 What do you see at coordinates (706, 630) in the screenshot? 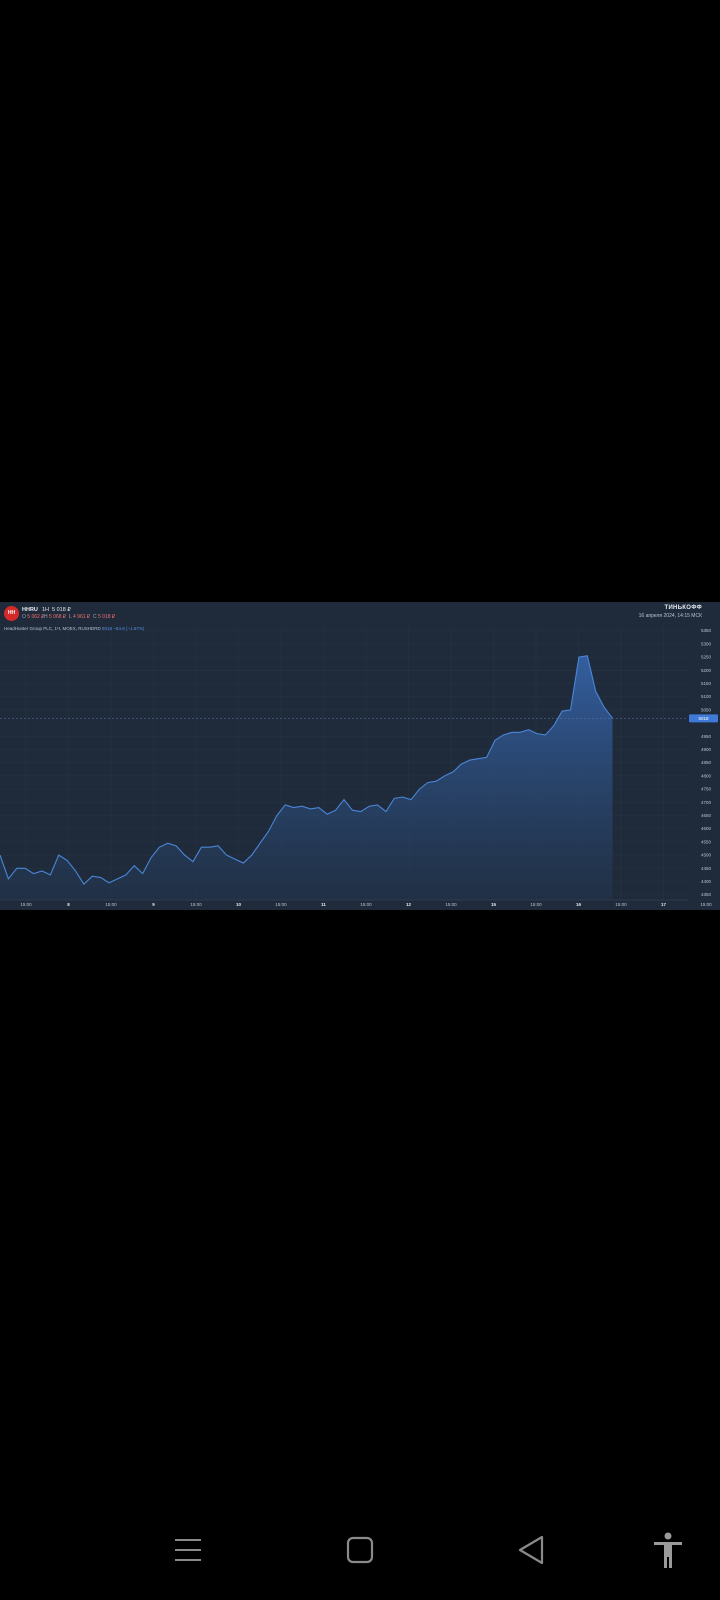
I see `y-tick-label: 5350` at bounding box center [706, 630].